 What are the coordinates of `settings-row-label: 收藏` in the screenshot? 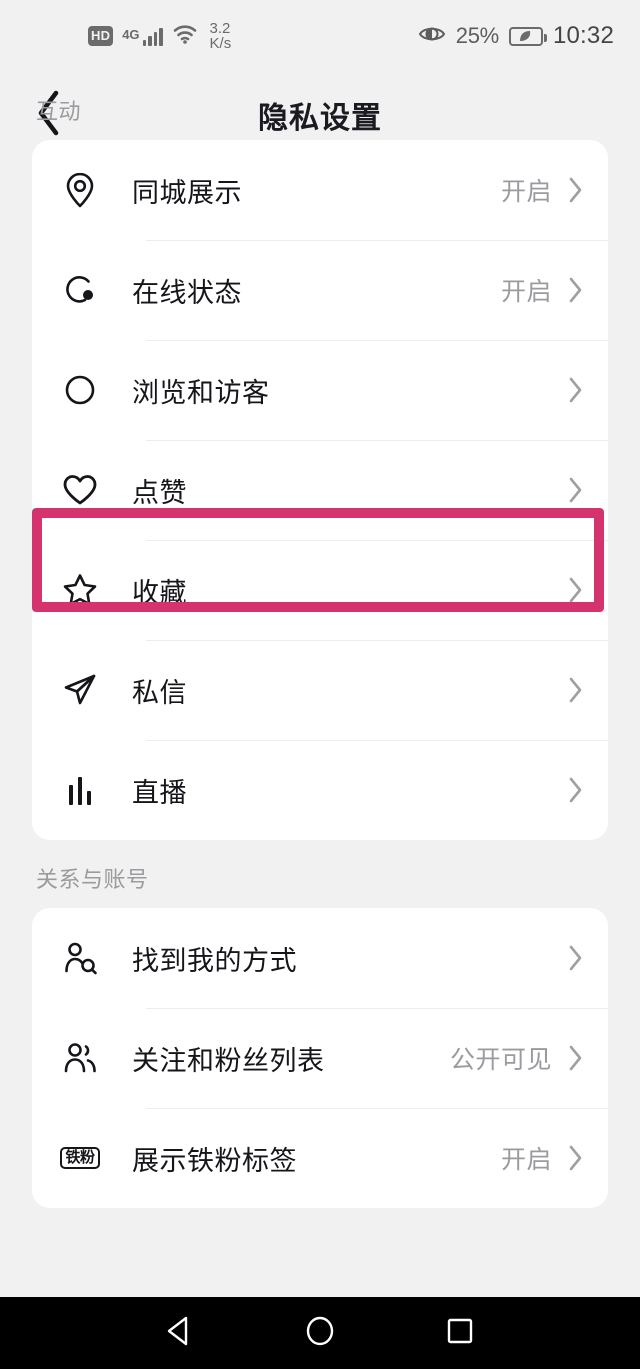 It's located at (159, 592).